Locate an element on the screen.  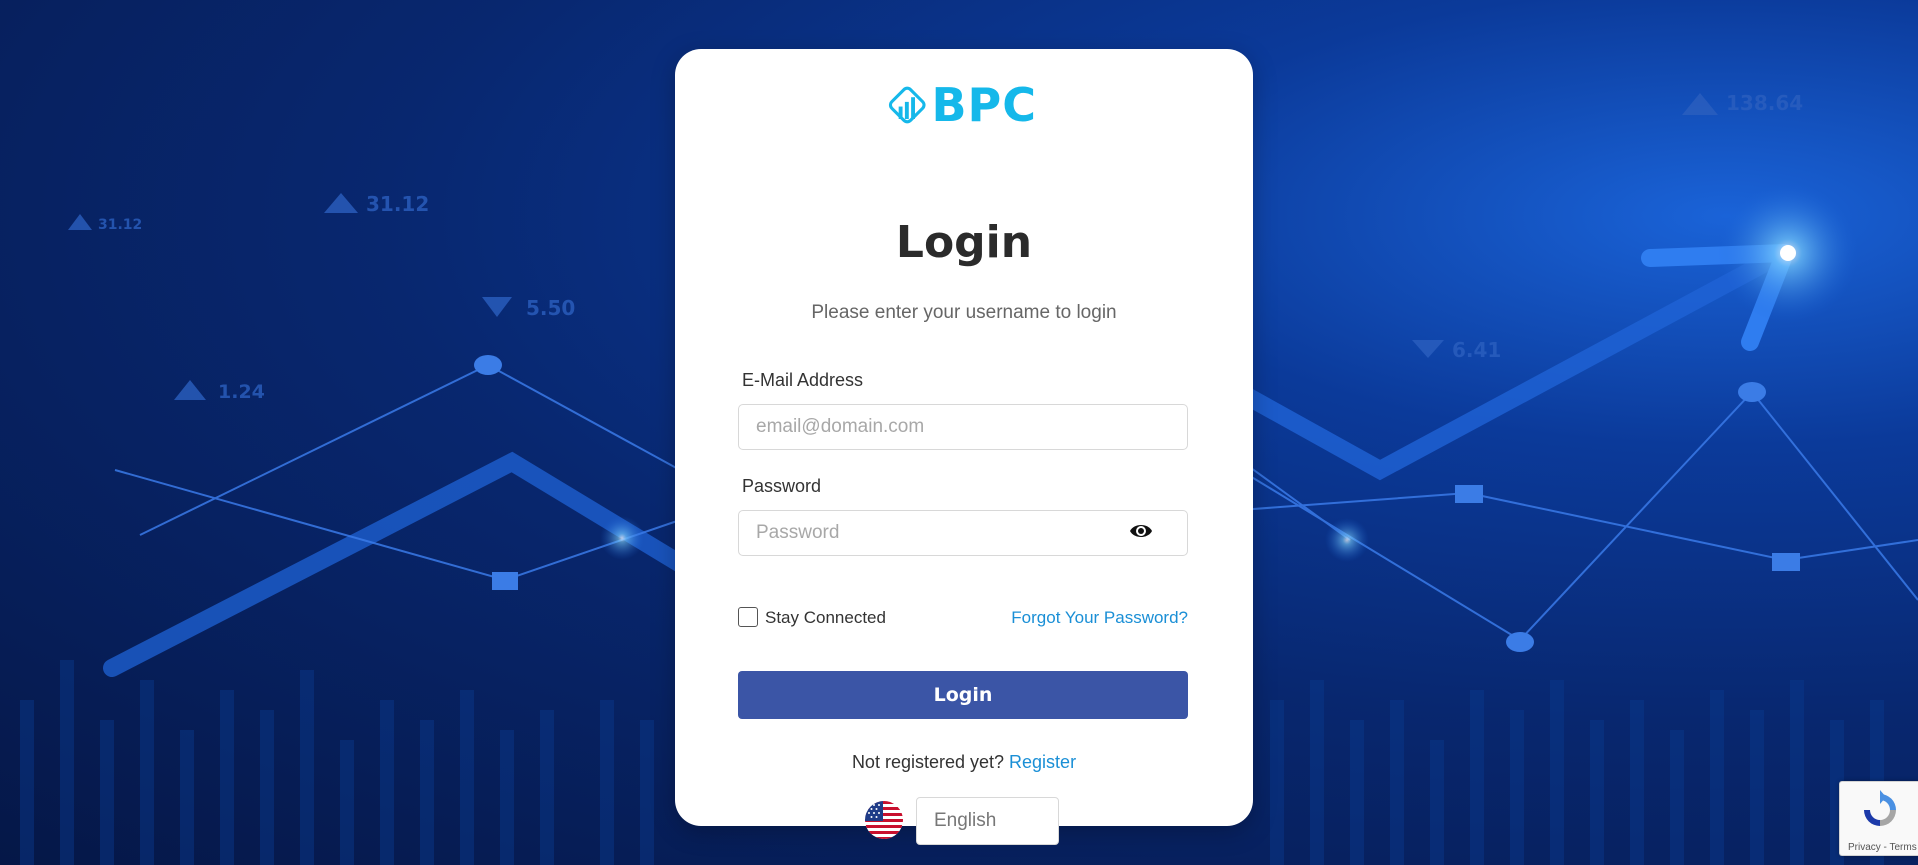
recaptcha-badge: Privacy - Terms is located at coordinates (1878, 818).